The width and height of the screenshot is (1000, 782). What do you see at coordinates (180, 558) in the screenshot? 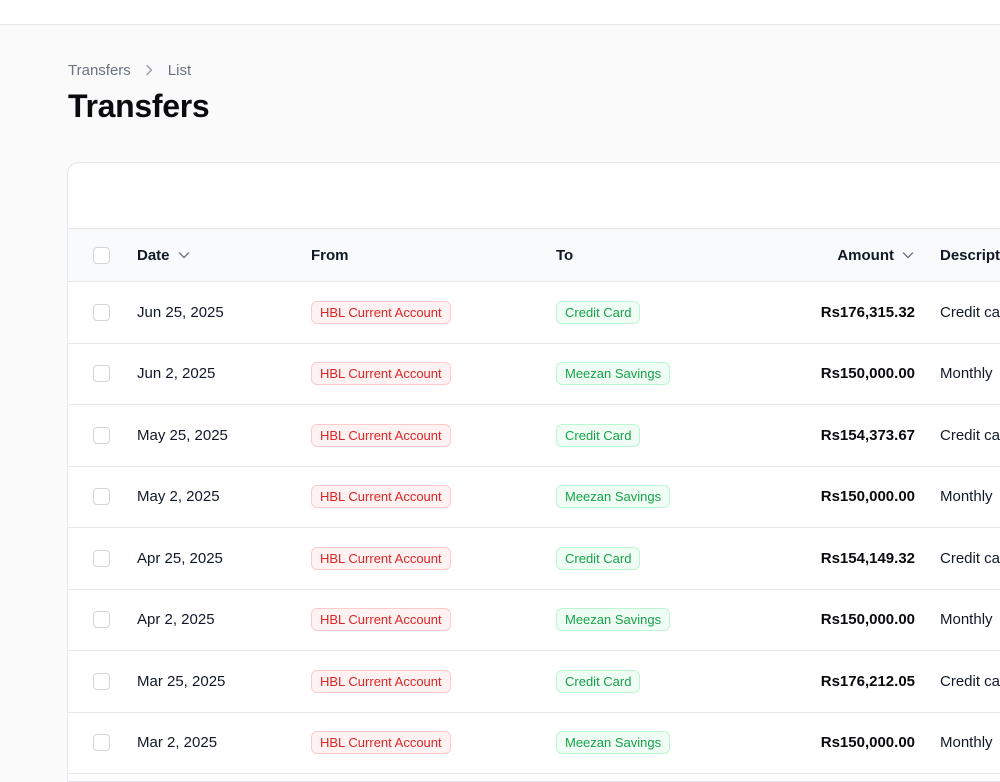
I see `row-date: Apr 25, 2025` at bounding box center [180, 558].